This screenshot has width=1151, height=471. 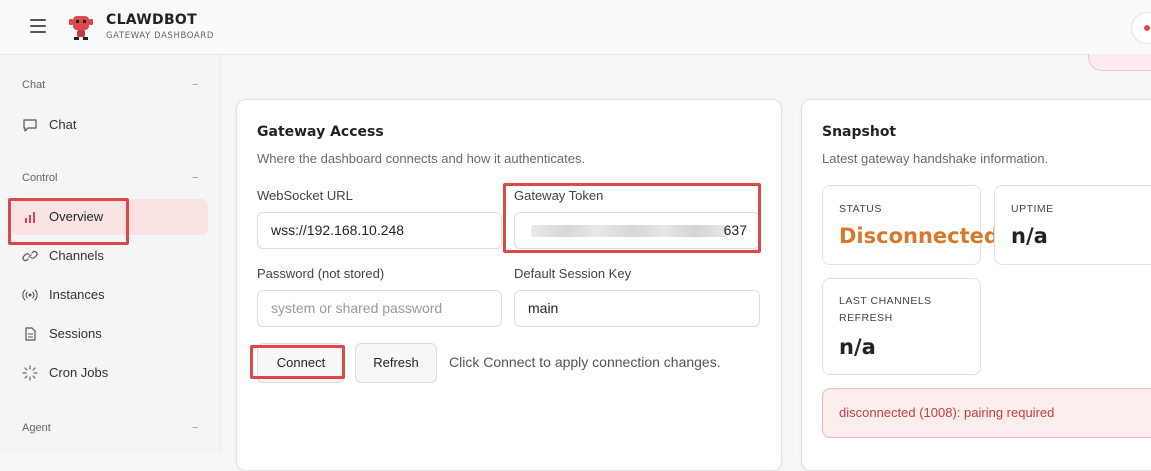 What do you see at coordinates (30, 334) in the screenshot?
I see `document-icon` at bounding box center [30, 334].